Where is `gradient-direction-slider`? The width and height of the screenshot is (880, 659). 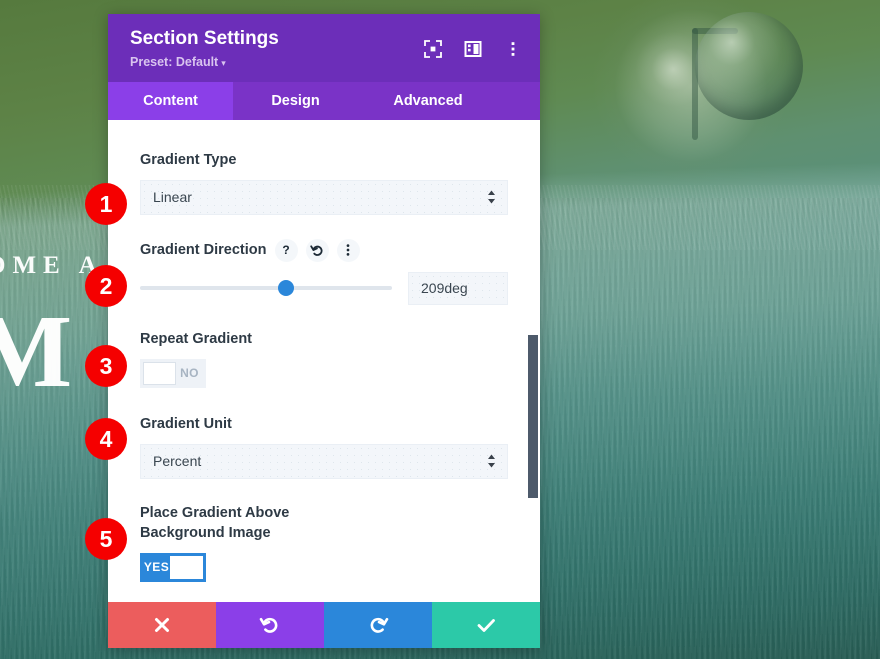 gradient-direction-slider is located at coordinates (266, 288).